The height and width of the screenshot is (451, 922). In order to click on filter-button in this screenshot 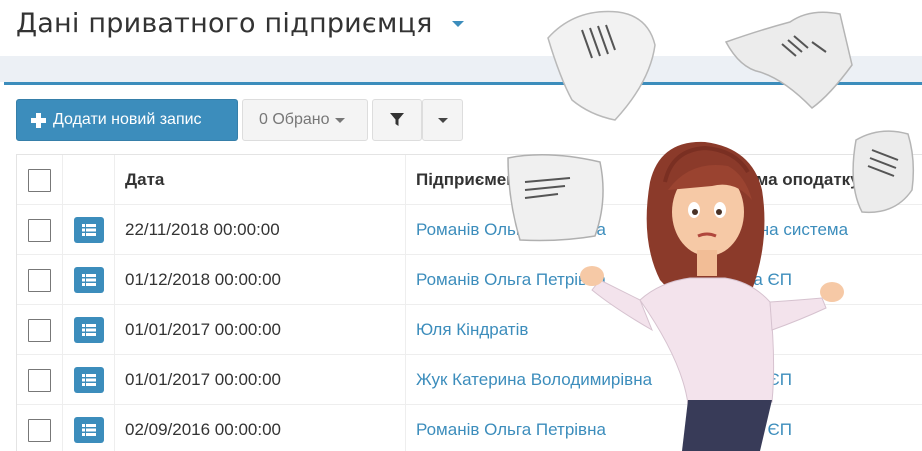, I will do `click(397, 120)`.